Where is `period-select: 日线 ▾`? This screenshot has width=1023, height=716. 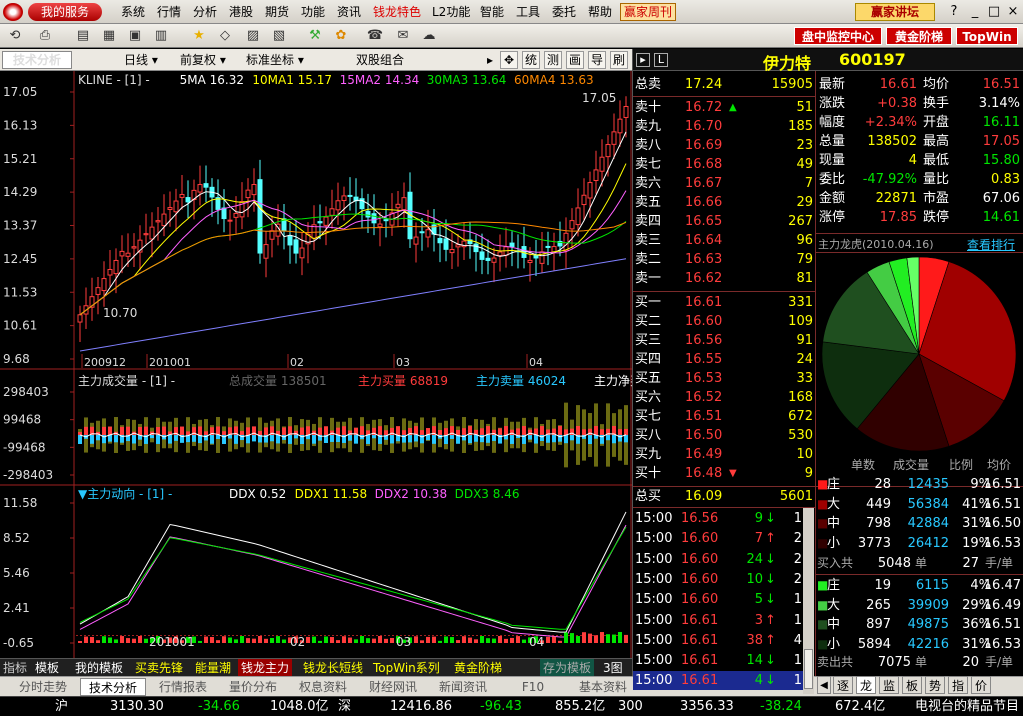
period-select: 日线 ▾ is located at coordinates (141, 60).